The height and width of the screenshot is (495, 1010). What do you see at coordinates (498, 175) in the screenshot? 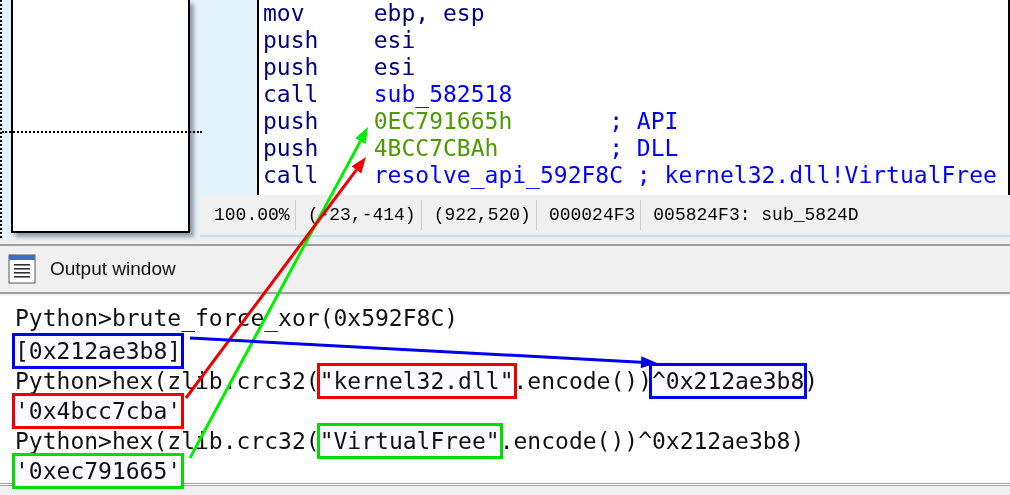
I see `instruction-operand: resolve_api_592F8C` at bounding box center [498, 175].